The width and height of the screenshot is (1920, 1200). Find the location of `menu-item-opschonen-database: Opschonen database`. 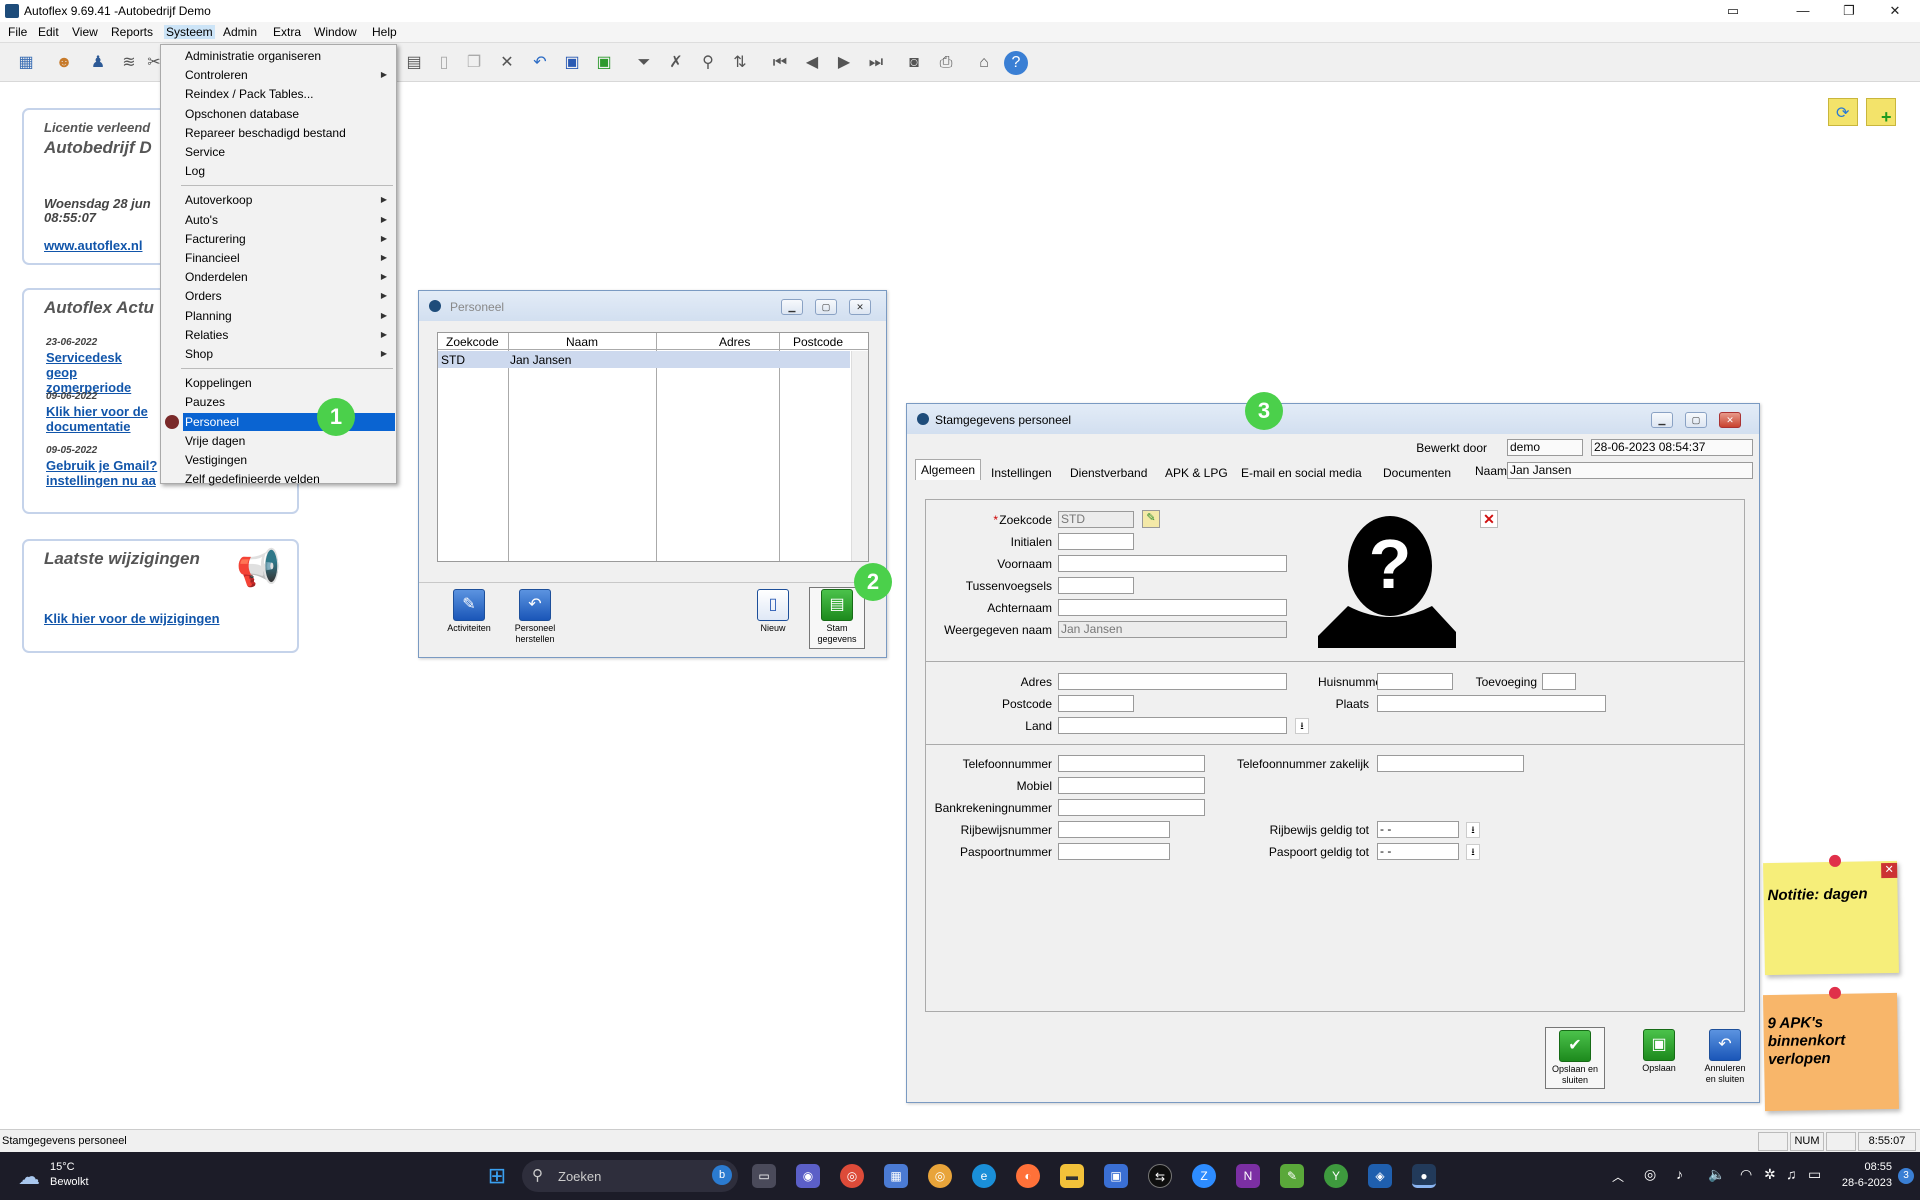

menu-item-opschonen-database: Opschonen database is located at coordinates (289, 114).